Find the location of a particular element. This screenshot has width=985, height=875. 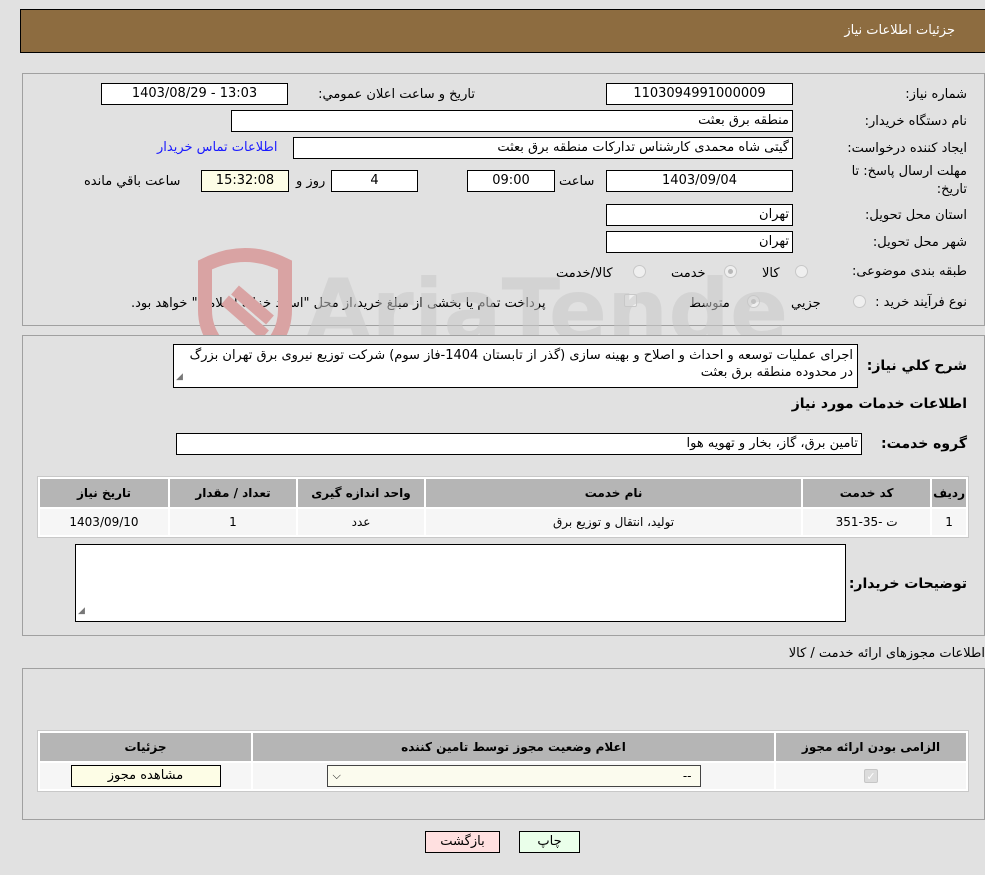

cell-quantity: 1 is located at coordinates (233, 522).